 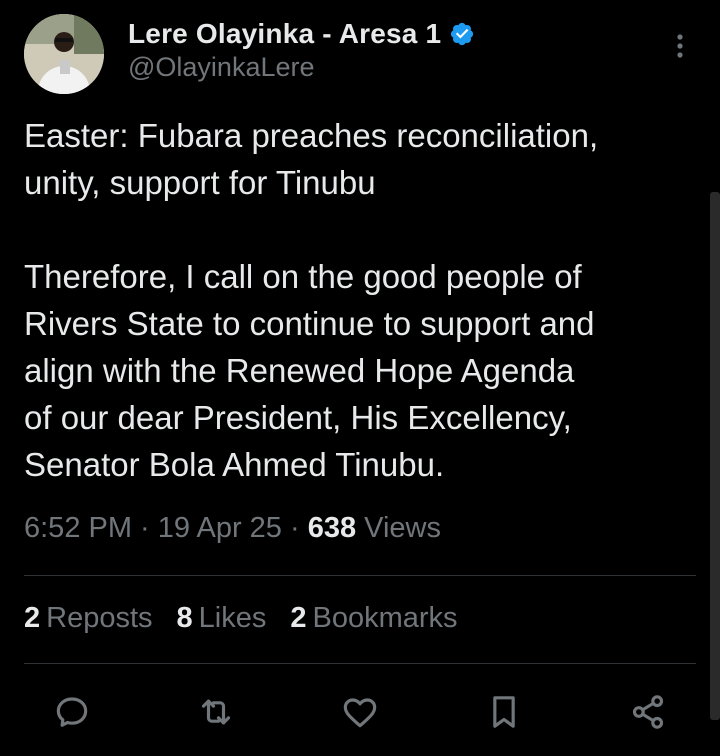 I want to click on author-handle: @OlayinkaLere, so click(x=221, y=67).